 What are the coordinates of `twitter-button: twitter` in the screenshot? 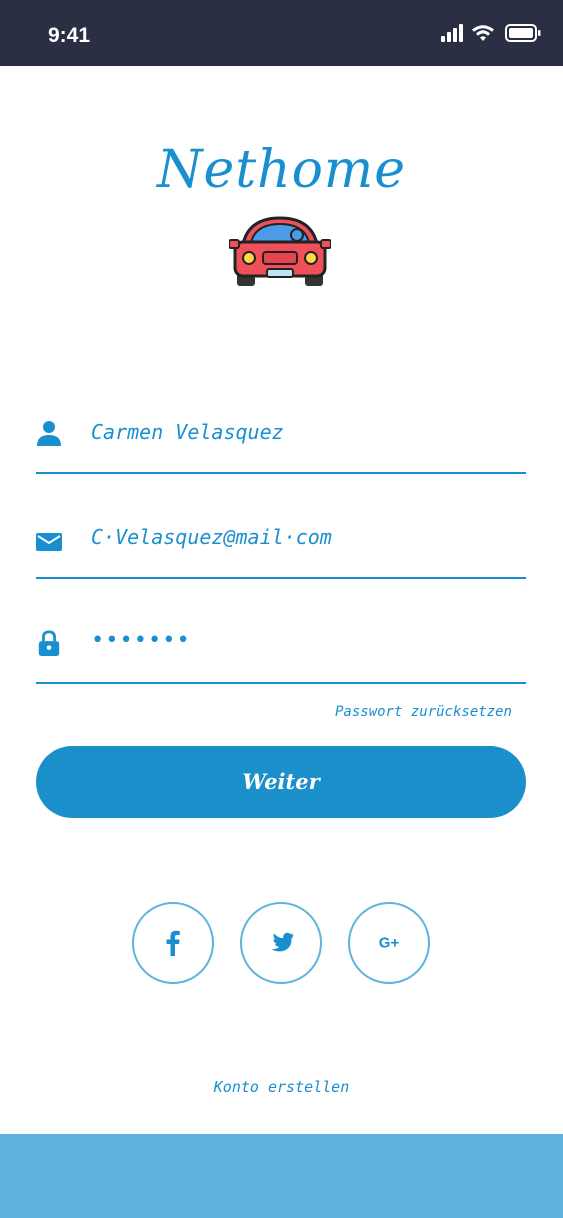 It's located at (281, 943).